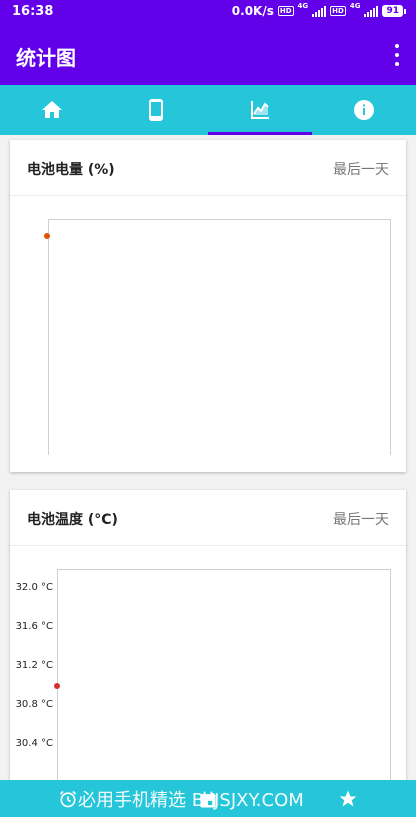 Image resolution: width=416 pixels, height=817 pixels. I want to click on info-icon, so click(364, 110).